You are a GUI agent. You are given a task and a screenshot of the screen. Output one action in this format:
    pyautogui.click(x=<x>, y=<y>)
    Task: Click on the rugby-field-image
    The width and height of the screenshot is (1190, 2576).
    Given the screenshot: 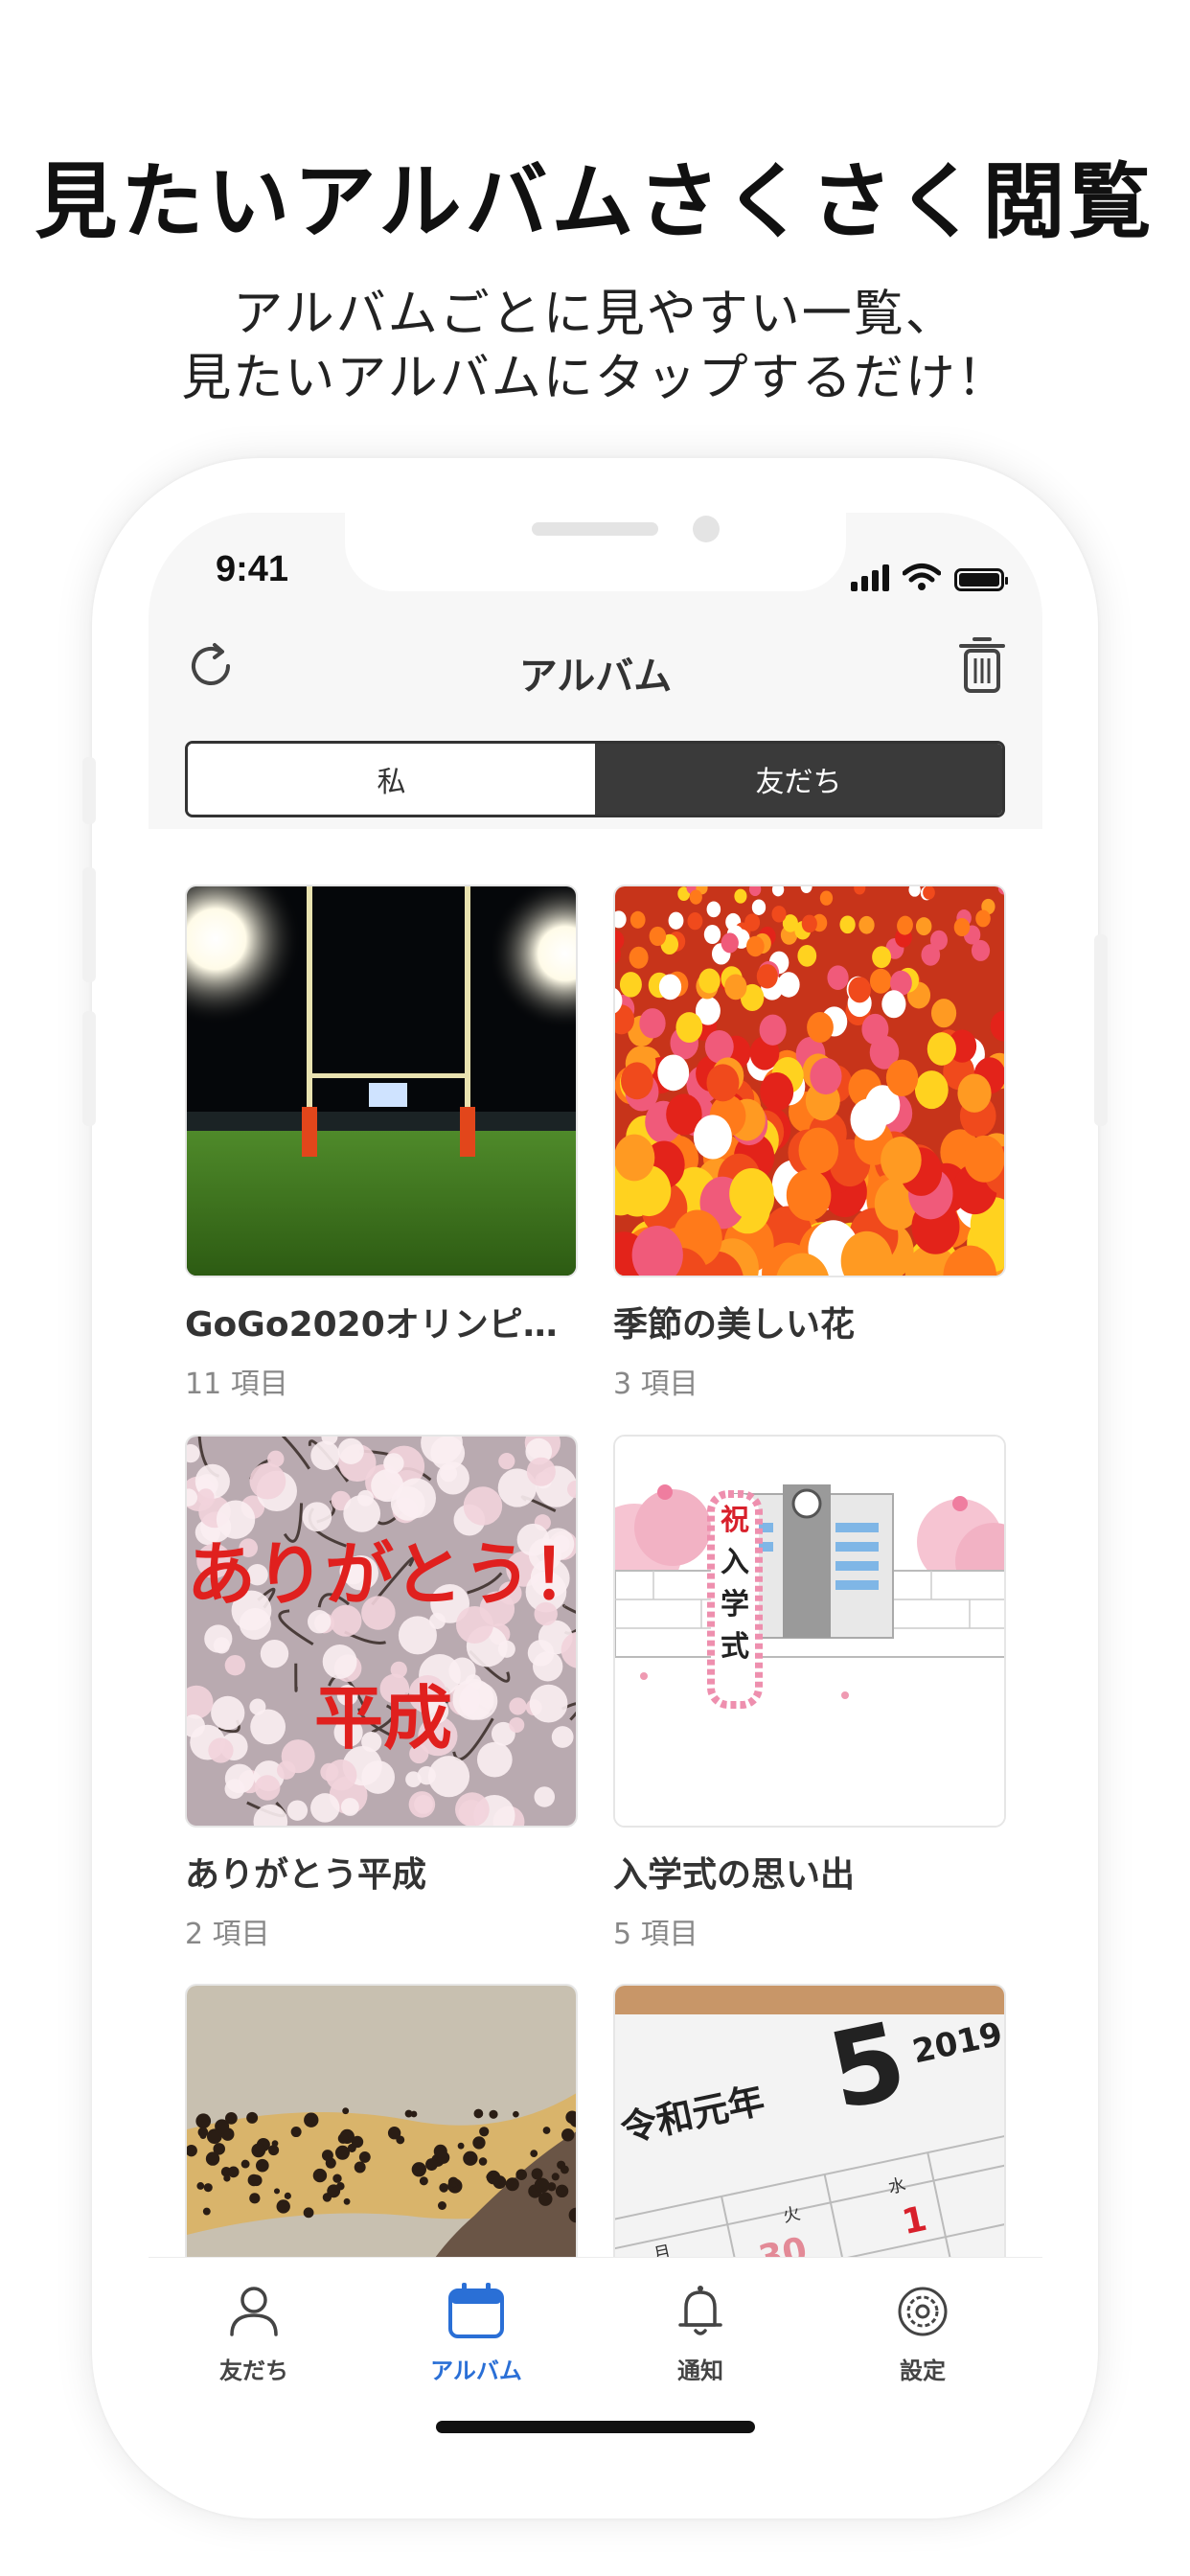 What is the action you would take?
    pyautogui.click(x=382, y=1081)
    